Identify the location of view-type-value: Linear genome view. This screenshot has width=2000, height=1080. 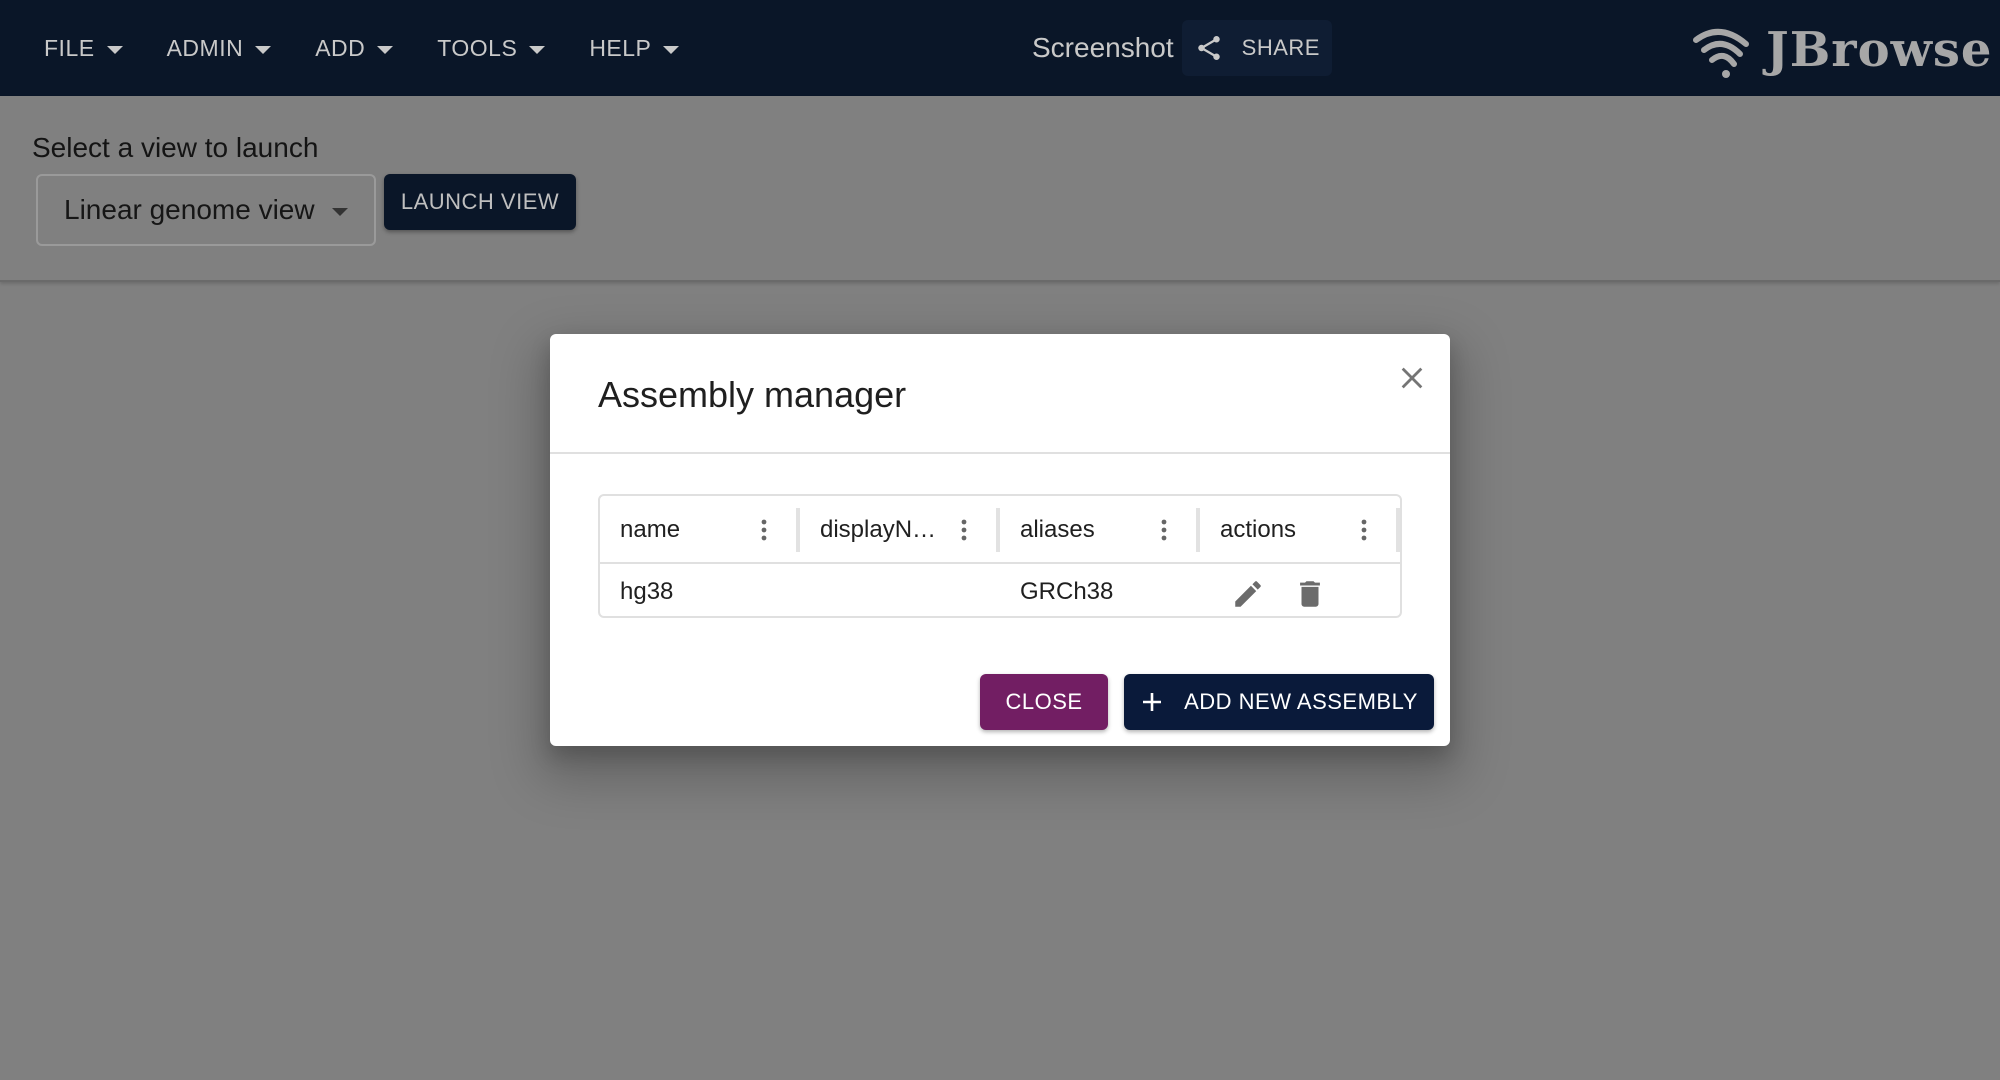
(189, 209).